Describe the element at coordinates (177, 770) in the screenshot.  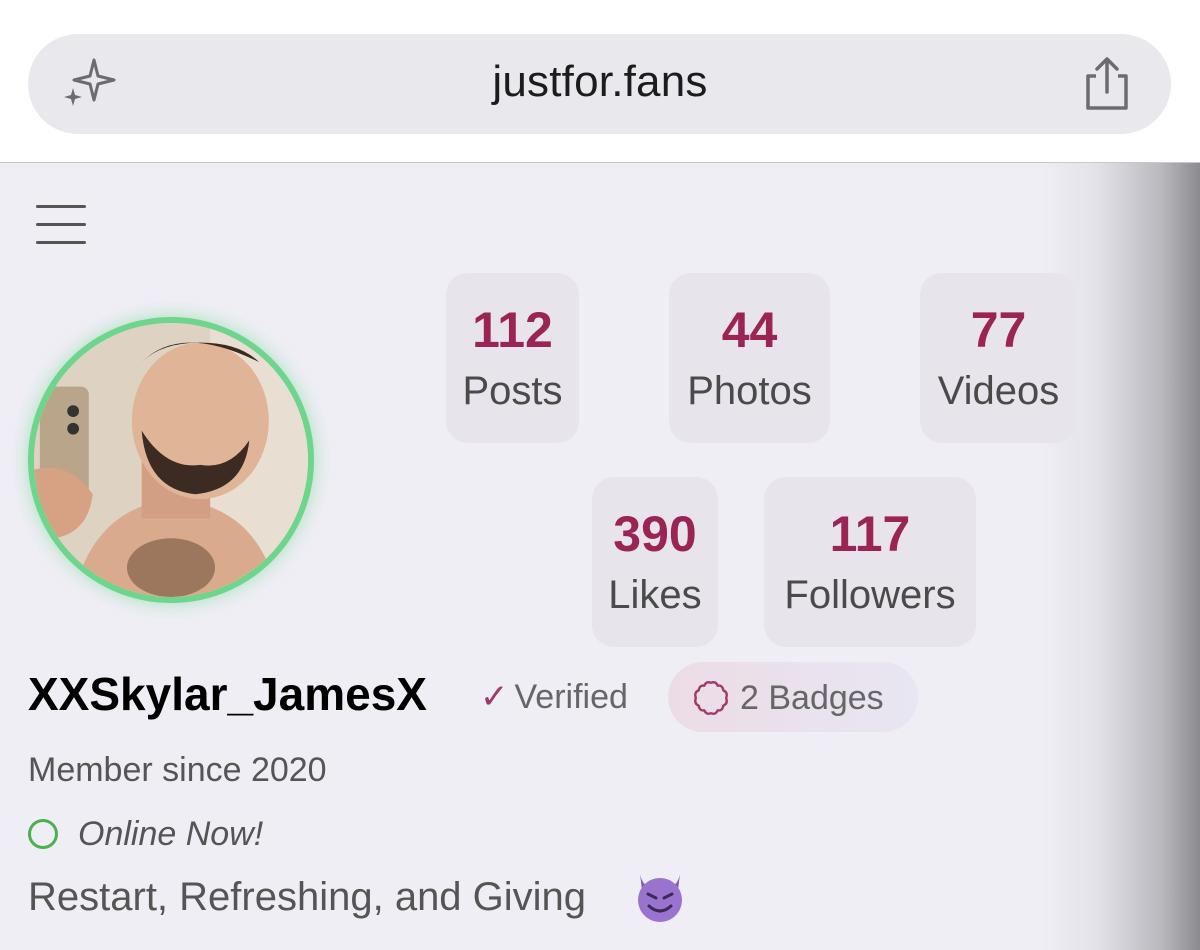
I see `member-since: Member since 2020` at that location.